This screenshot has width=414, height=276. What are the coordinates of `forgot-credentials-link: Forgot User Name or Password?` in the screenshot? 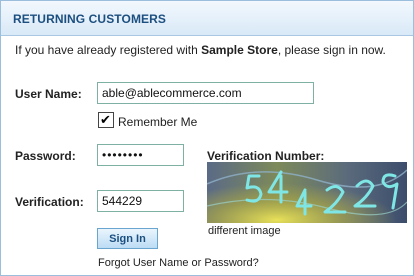 It's located at (178, 263).